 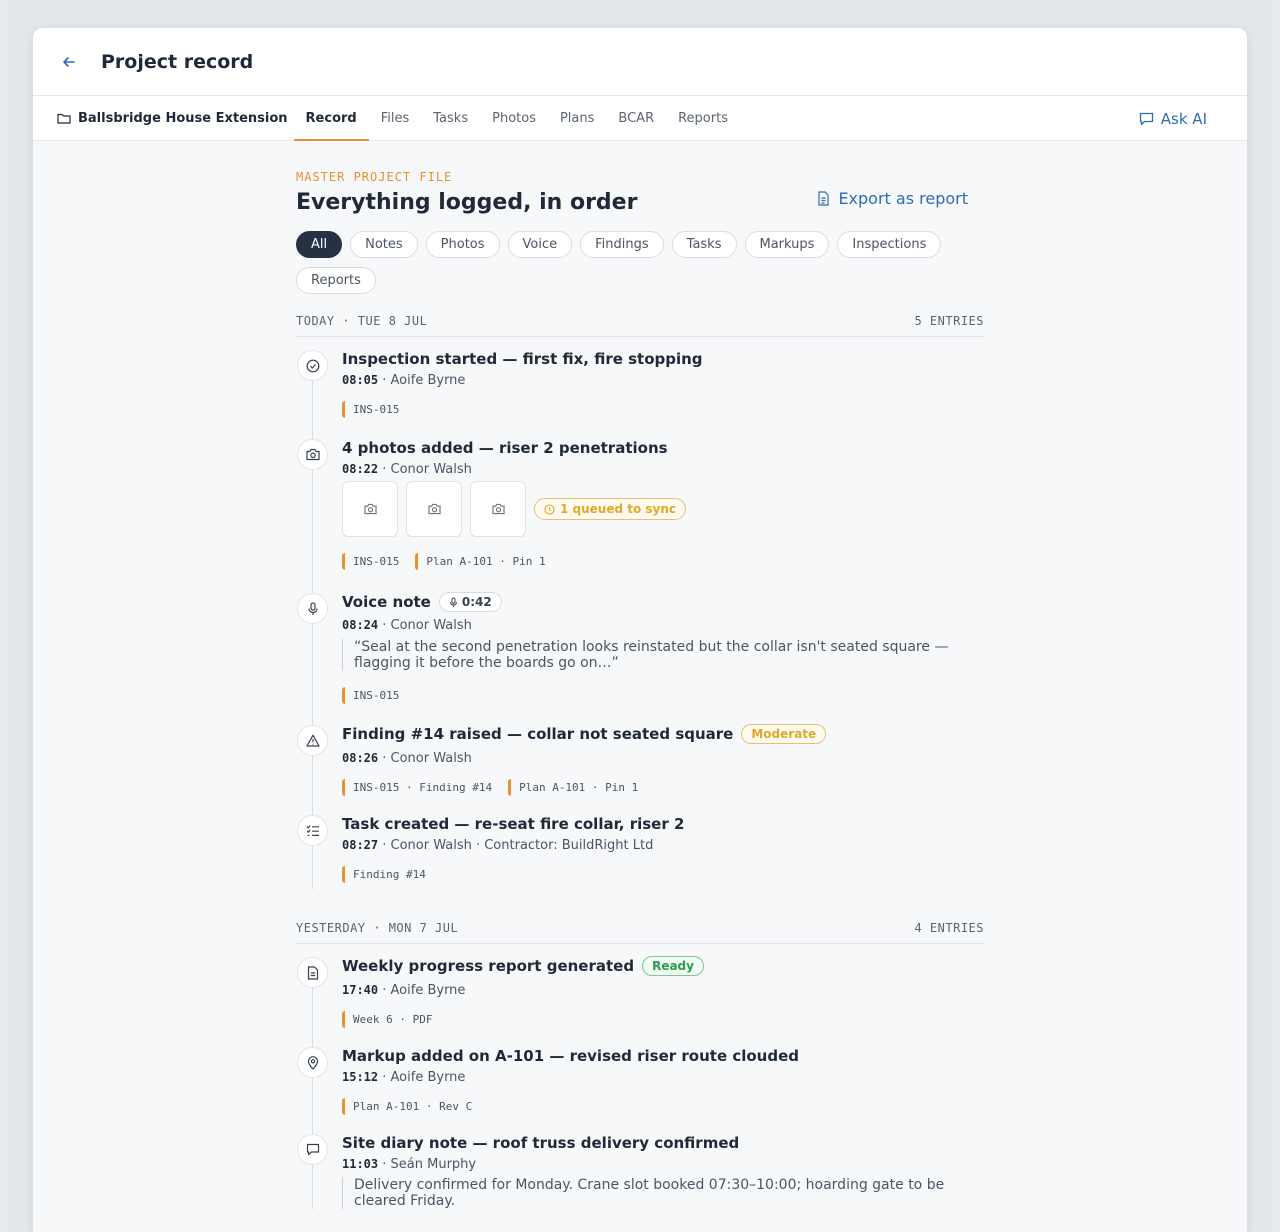 What do you see at coordinates (319, 244) in the screenshot?
I see `filter-all: All` at bounding box center [319, 244].